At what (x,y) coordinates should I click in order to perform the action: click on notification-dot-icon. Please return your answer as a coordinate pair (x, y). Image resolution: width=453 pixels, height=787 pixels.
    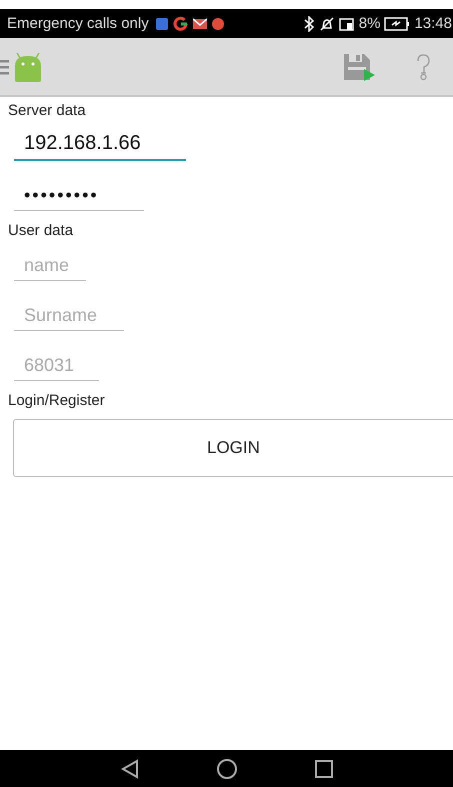
    Looking at the image, I should click on (217, 23).